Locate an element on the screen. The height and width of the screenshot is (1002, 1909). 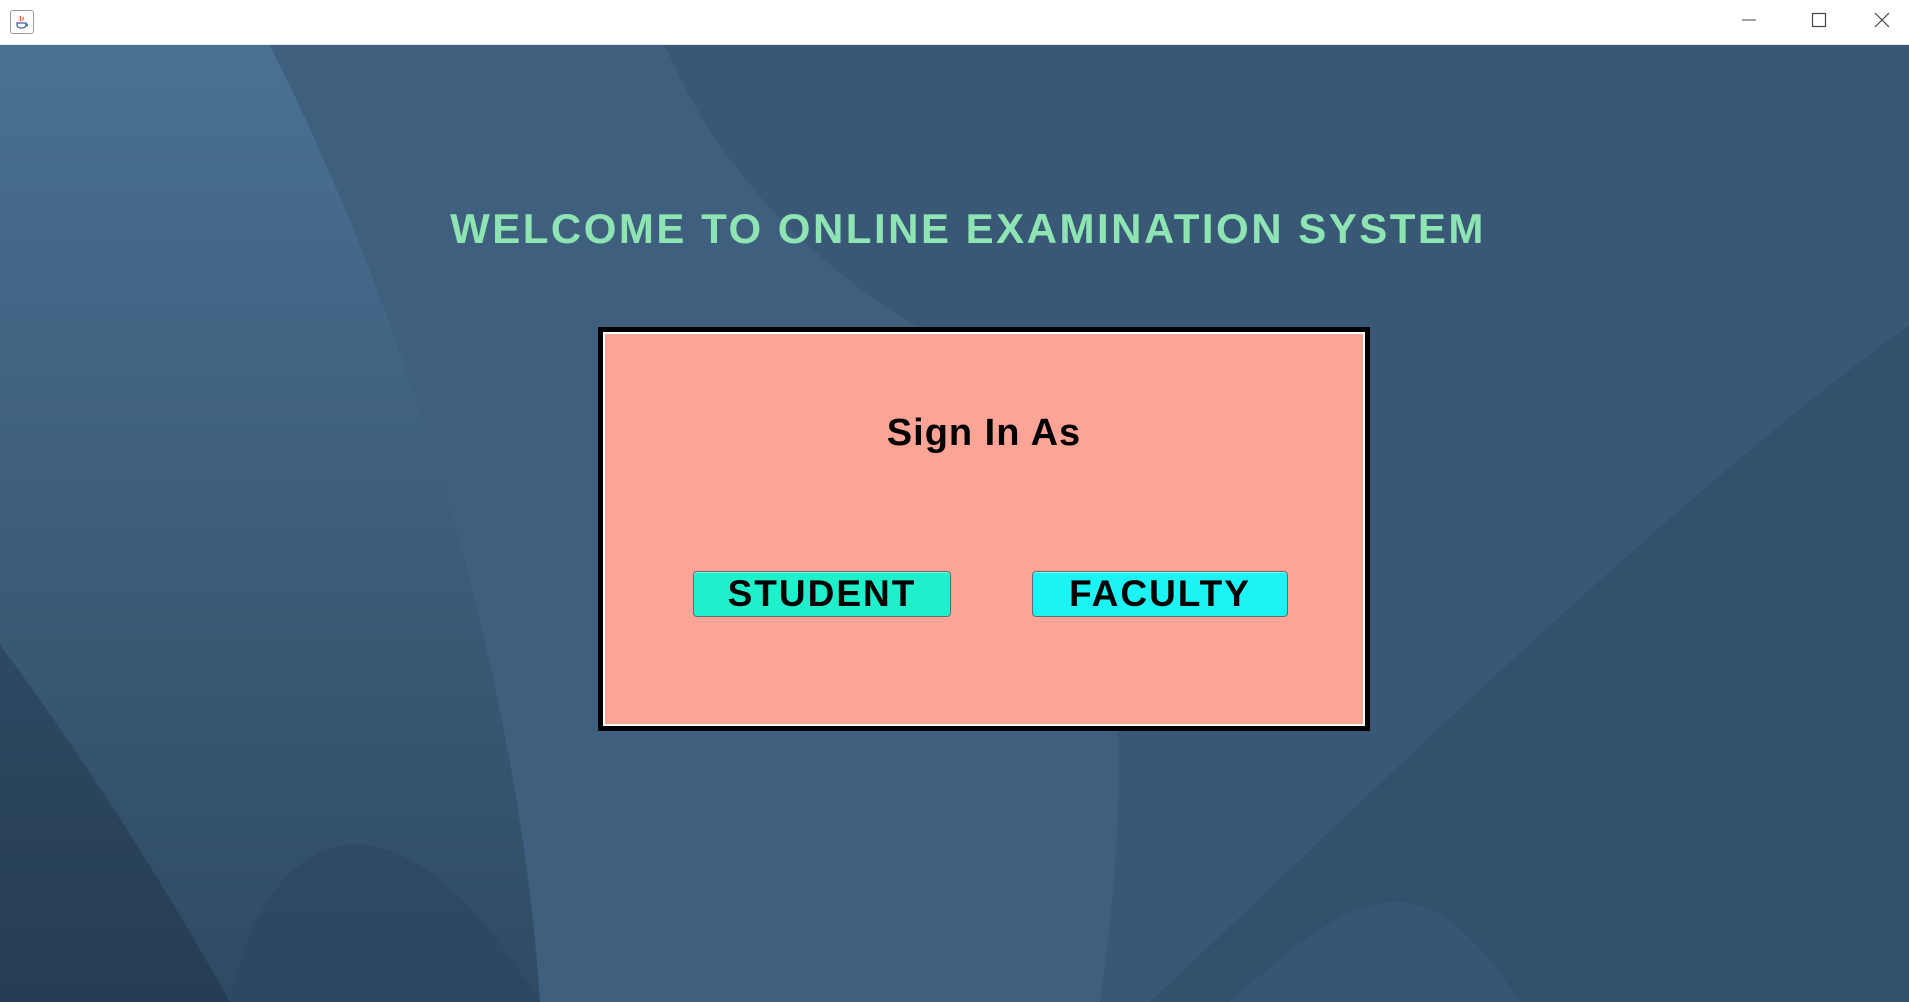
minimize-button is located at coordinates (1749, 22).